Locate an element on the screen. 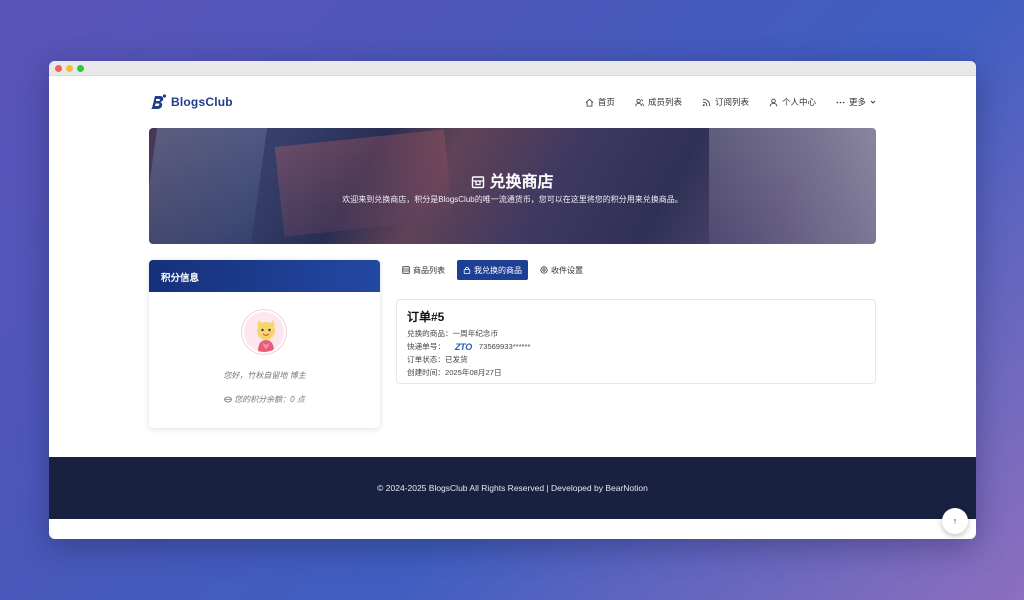 The image size is (1024, 600). tab-my-redeemed: 我兑换的商品 is located at coordinates (492, 270).